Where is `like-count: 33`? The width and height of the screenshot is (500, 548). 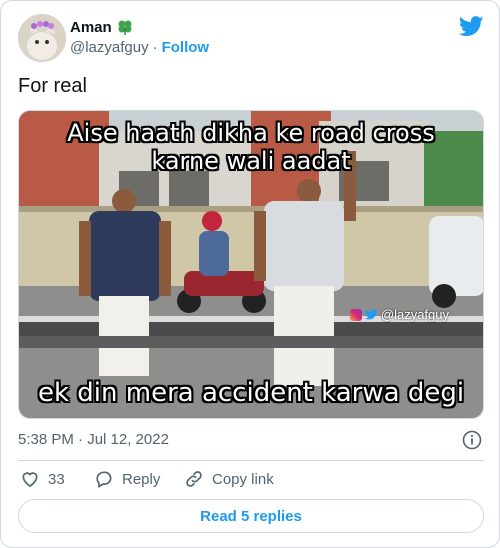 like-count: 33 is located at coordinates (56, 479).